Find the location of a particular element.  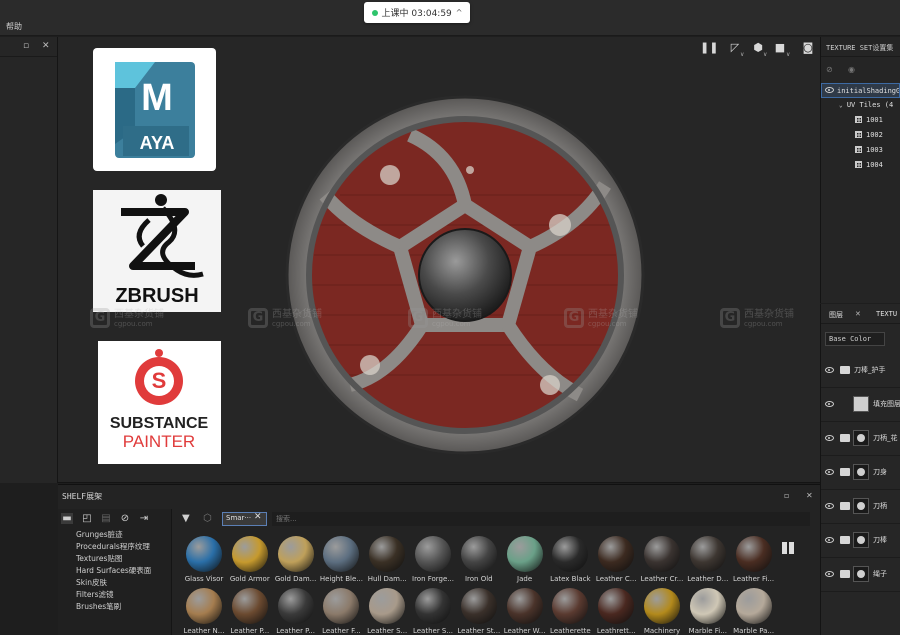

folder-icon: ▬ is located at coordinates (67, 518).